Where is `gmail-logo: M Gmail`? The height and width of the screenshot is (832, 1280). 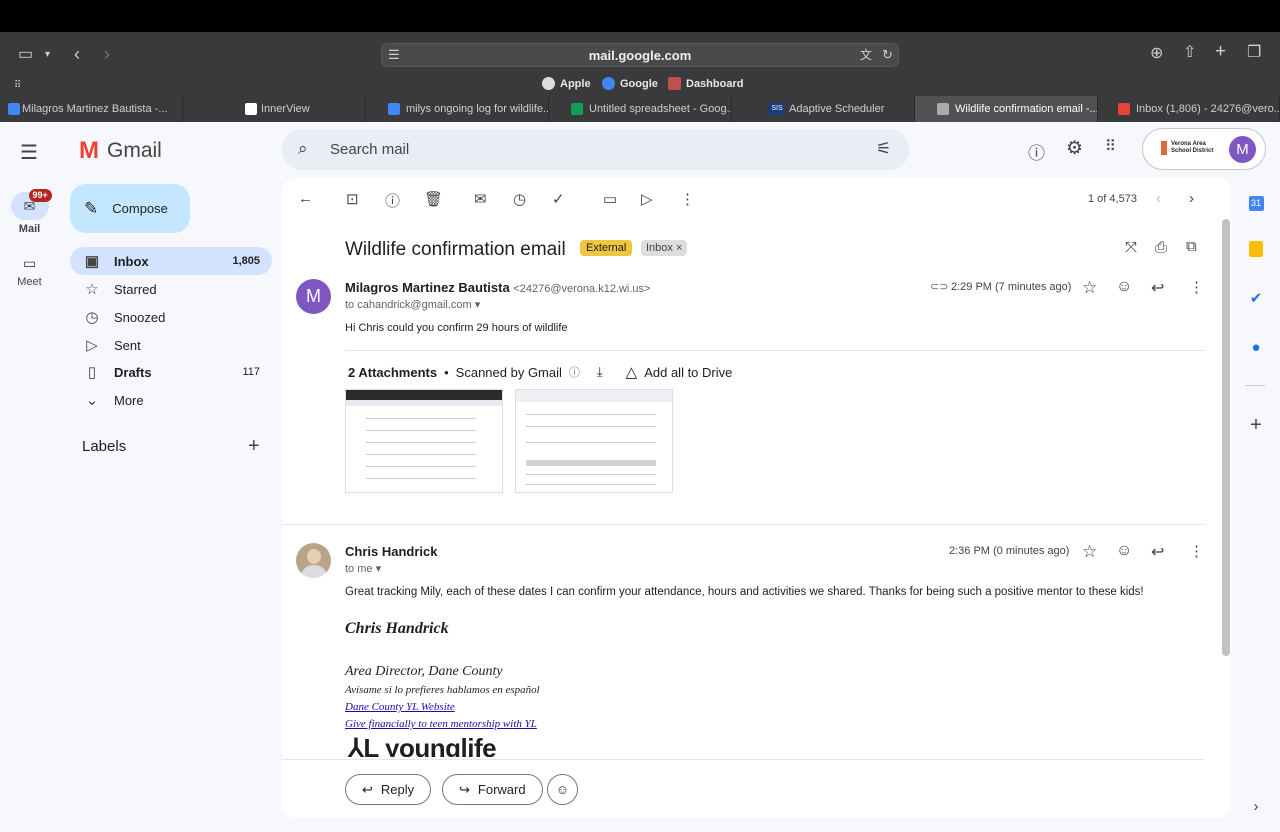 gmail-logo: M Gmail is located at coordinates (120, 151).